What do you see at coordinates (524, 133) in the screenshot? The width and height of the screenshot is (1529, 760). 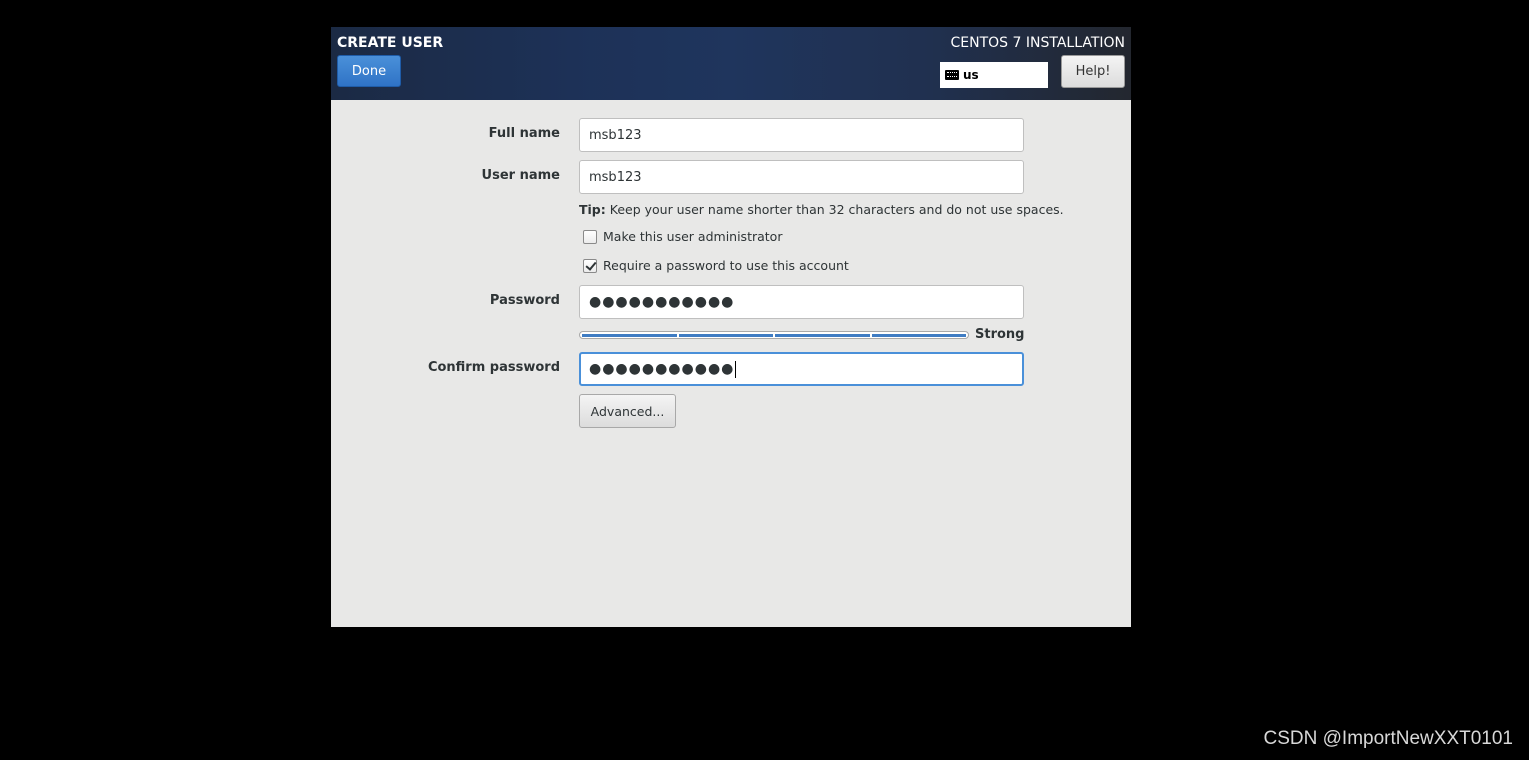 I see `full-name-label: Full name` at bounding box center [524, 133].